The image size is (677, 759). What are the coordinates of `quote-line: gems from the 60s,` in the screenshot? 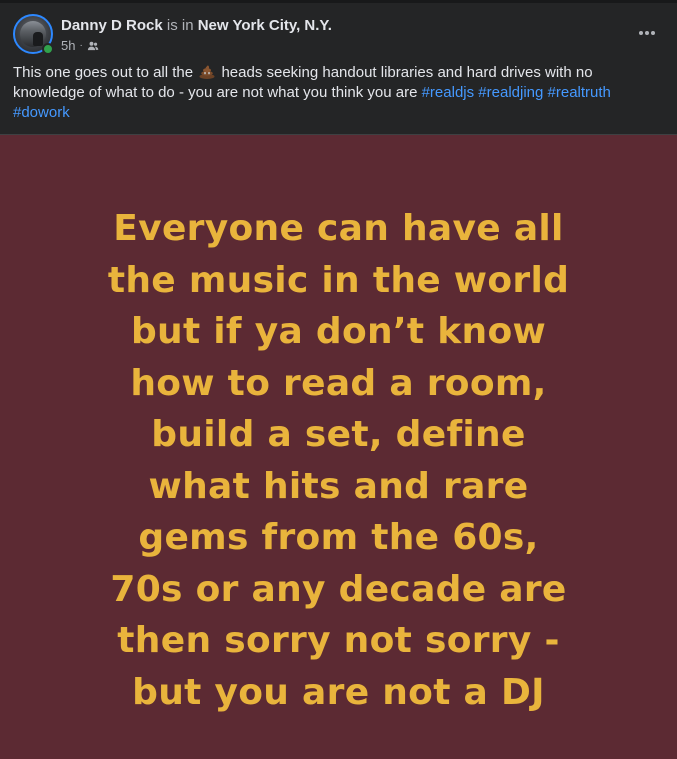 It's located at (338, 537).